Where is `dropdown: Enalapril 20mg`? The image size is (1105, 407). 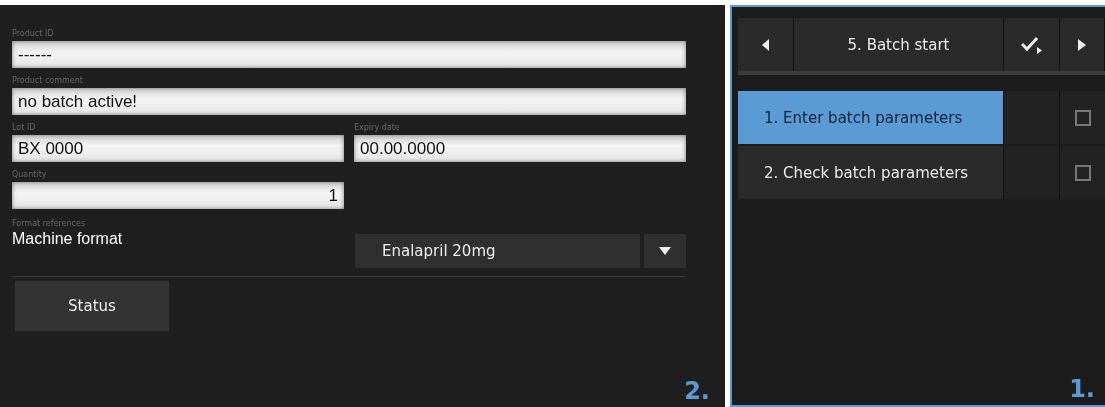 dropdown: Enalapril 20mg is located at coordinates (497, 251).